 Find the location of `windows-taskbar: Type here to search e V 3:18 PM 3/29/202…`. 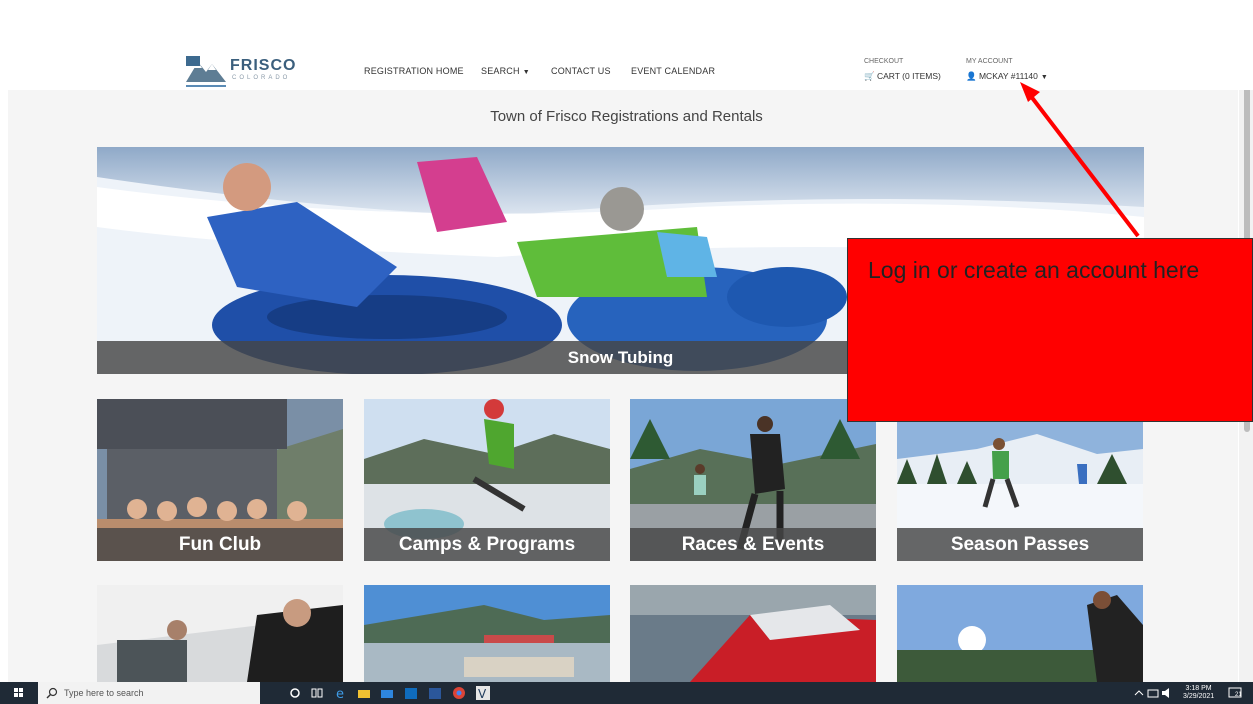

windows-taskbar: Type here to search e V 3:18 PM 3/29/202… is located at coordinates (626, 693).